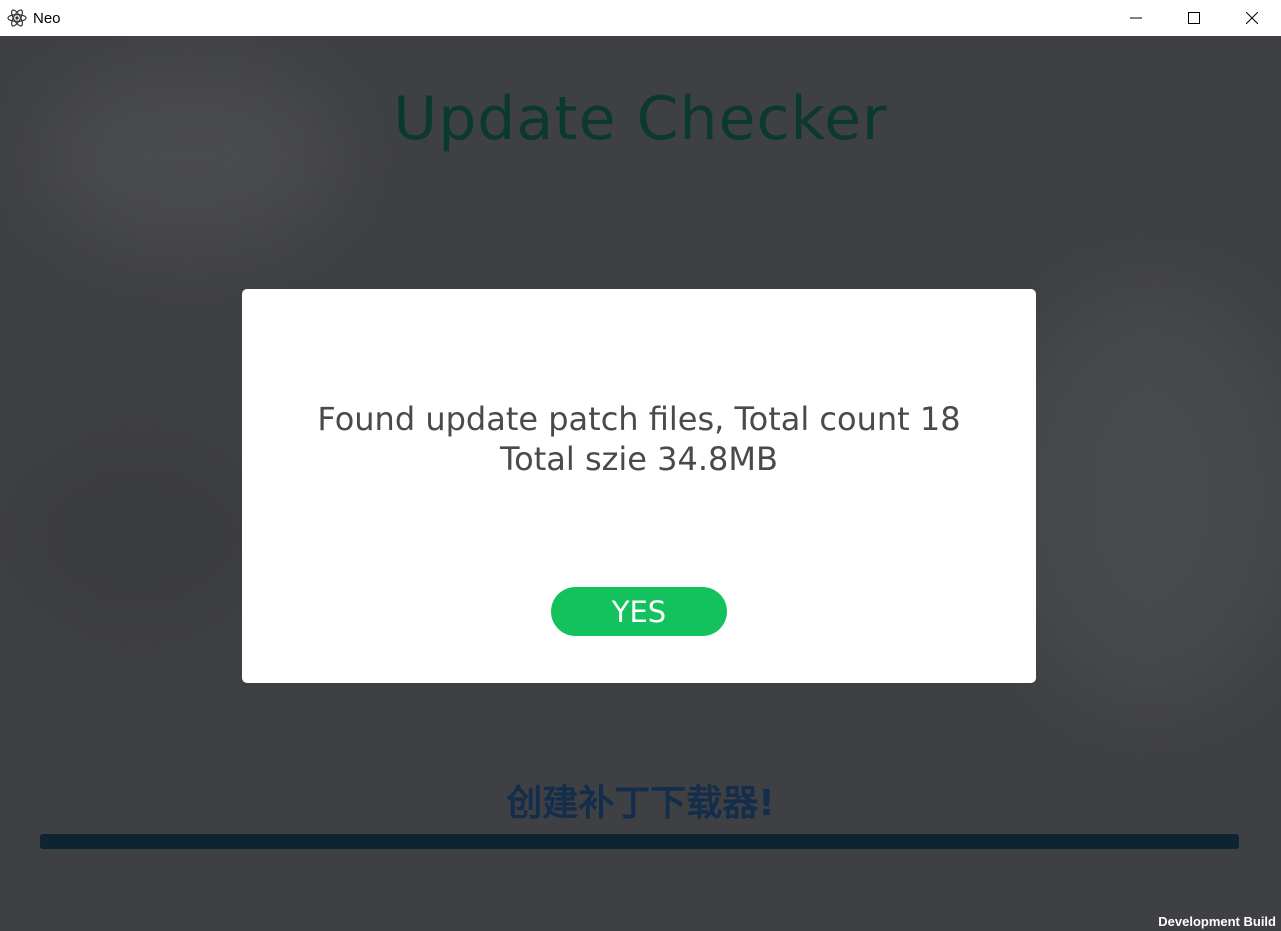  Describe the element at coordinates (17, 18) in the screenshot. I see `atom-icon` at that location.